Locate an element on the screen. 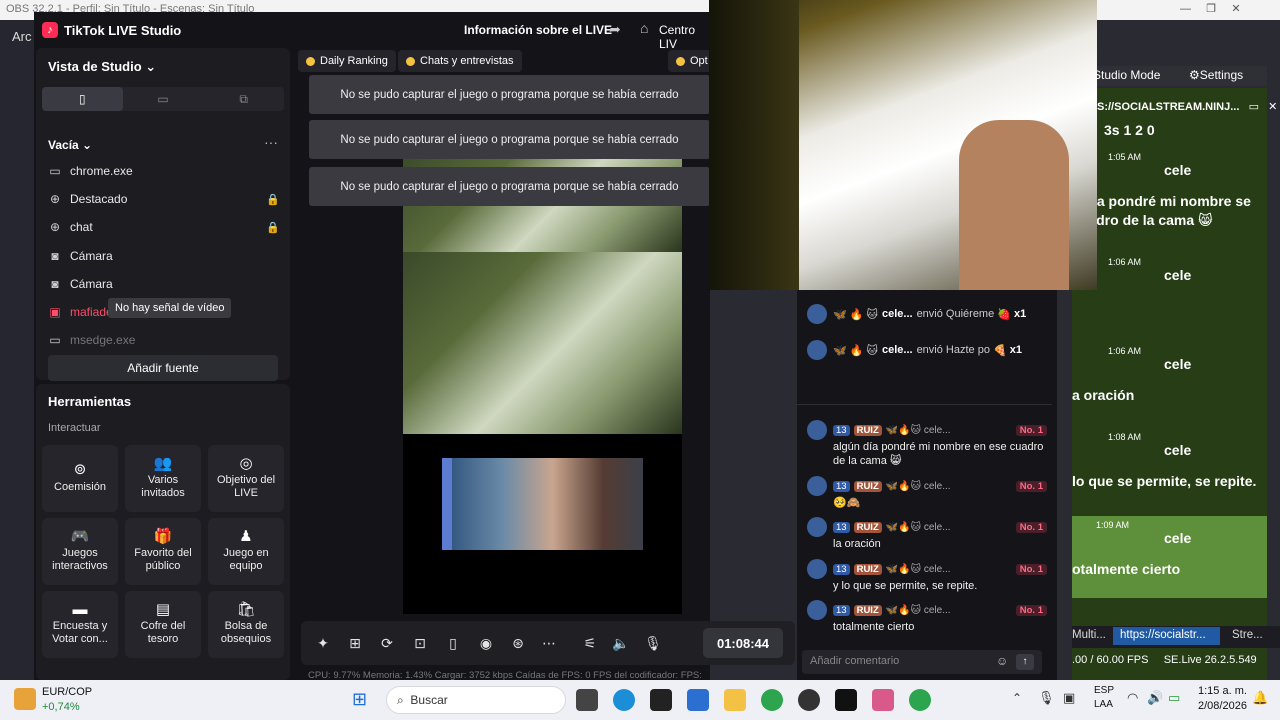 This screenshot has height=720, width=1280. windows-start-icon: ⊞ is located at coordinates (362, 699).